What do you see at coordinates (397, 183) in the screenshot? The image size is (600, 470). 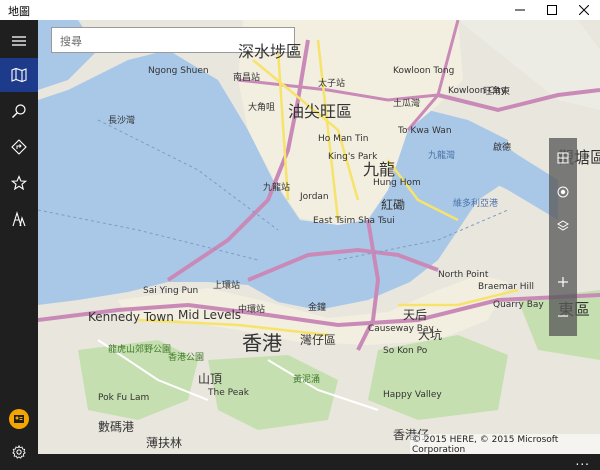 I see `map-label: Hung Hom` at bounding box center [397, 183].